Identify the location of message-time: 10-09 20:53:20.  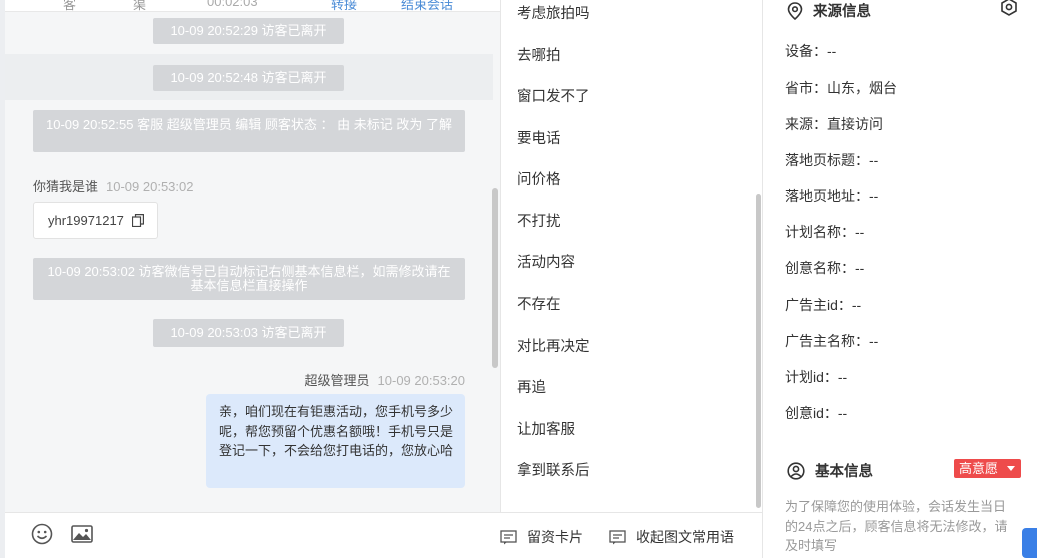
(421, 380).